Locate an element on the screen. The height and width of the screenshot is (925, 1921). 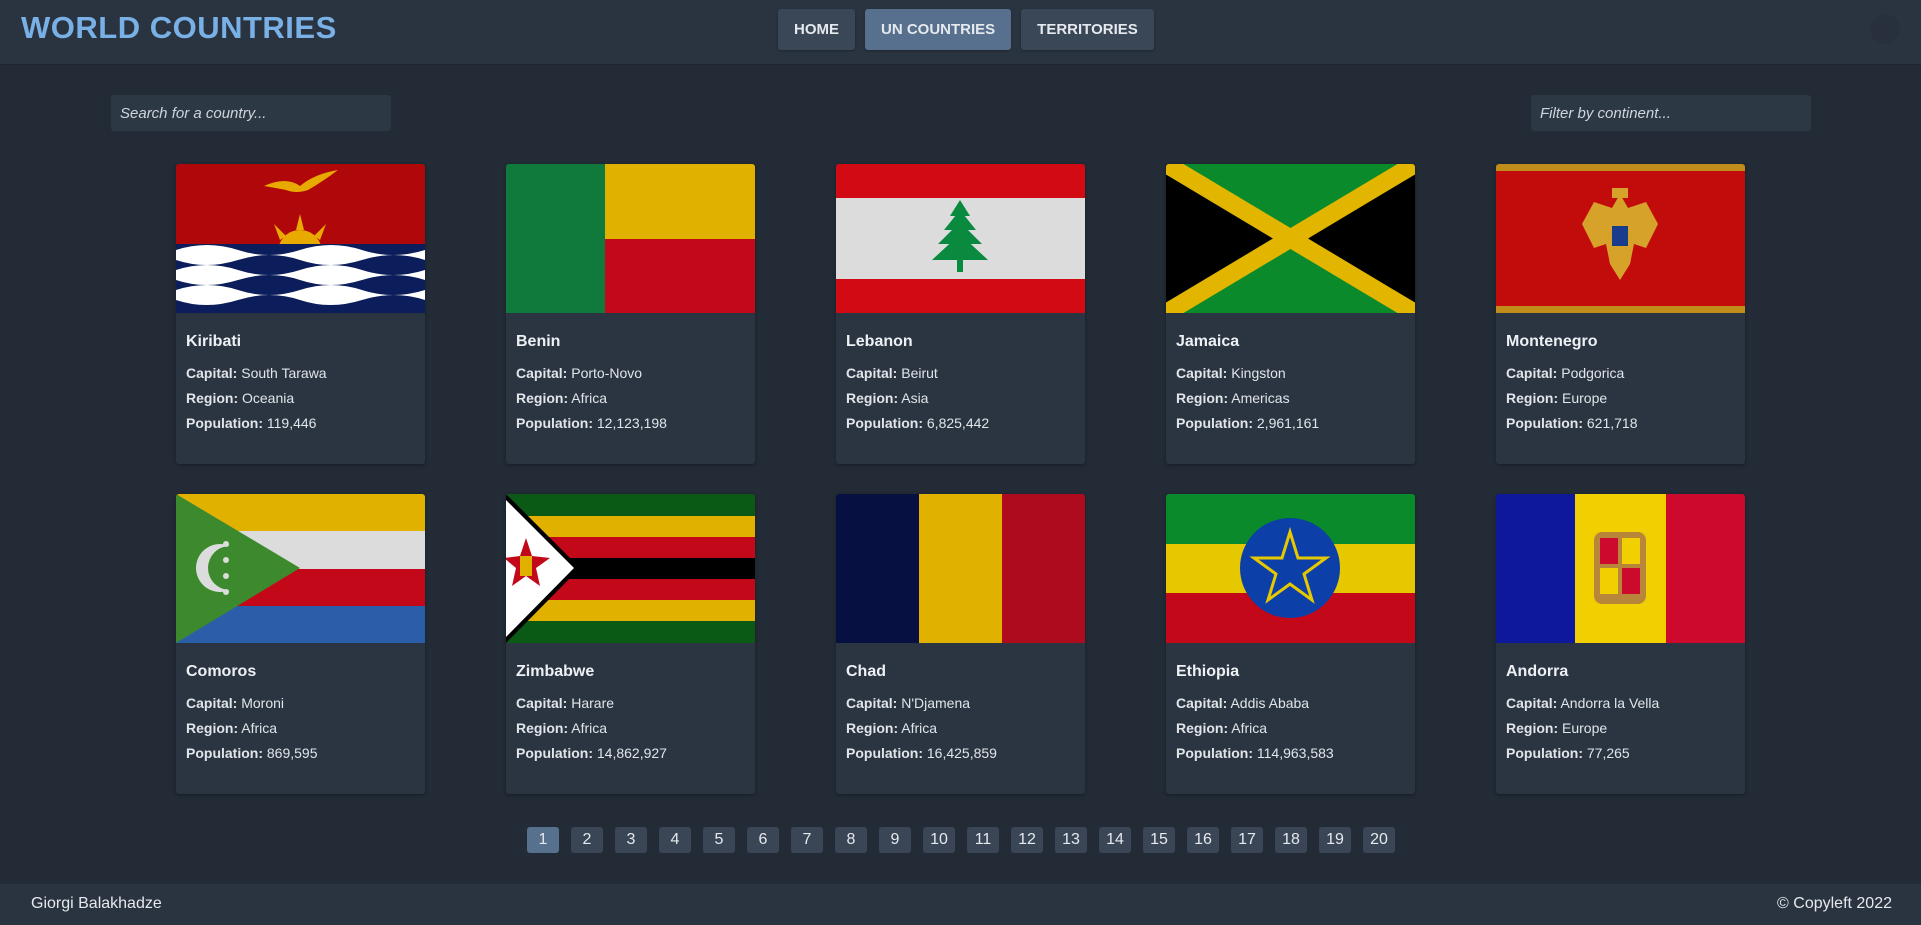
page-button-18: 18 is located at coordinates (1291, 840).